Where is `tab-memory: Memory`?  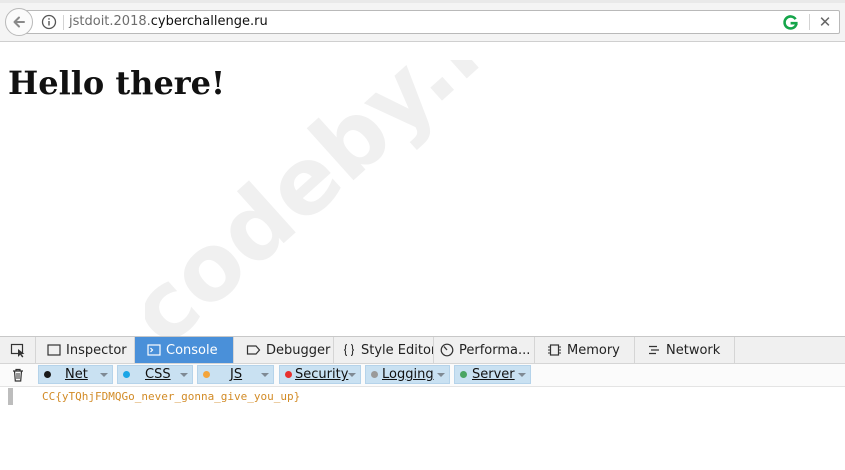 tab-memory: Memory is located at coordinates (585, 350).